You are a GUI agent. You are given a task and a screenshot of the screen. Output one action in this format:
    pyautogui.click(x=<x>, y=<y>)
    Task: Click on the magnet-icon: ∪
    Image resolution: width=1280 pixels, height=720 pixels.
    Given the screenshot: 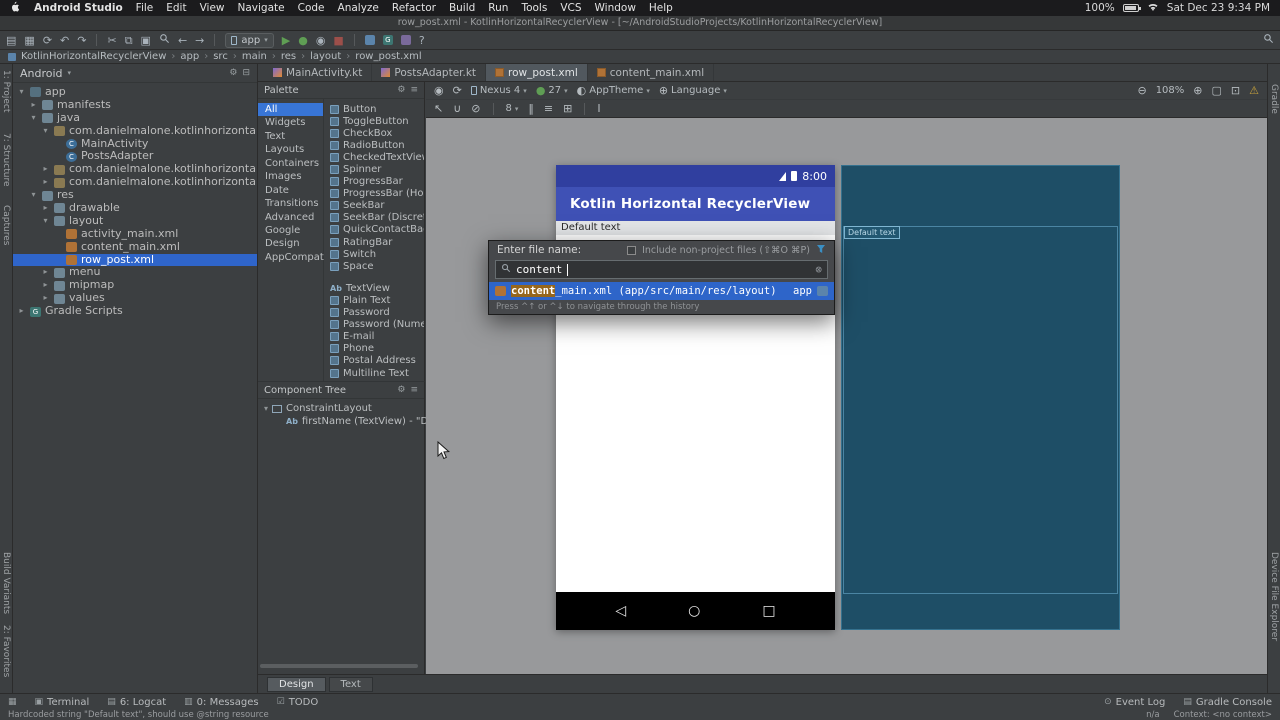 What is the action you would take?
    pyautogui.click(x=457, y=108)
    